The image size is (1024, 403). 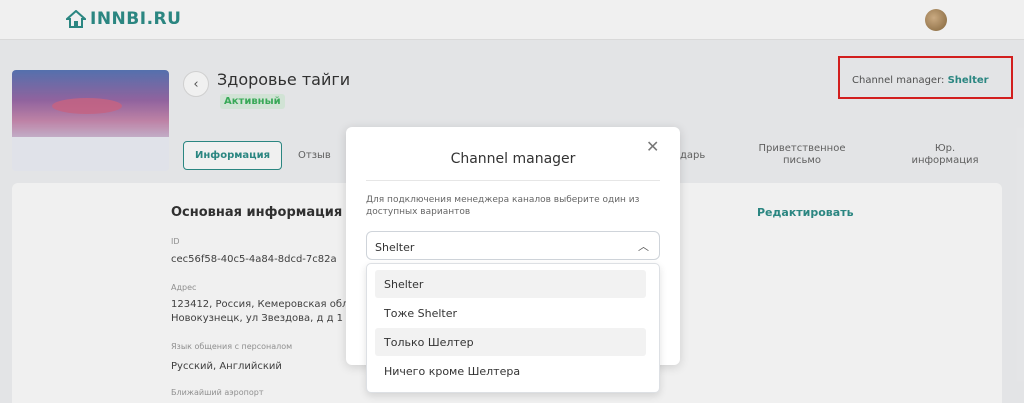 What do you see at coordinates (643, 246) in the screenshot?
I see `chevron-up-icon: ︿` at bounding box center [643, 246].